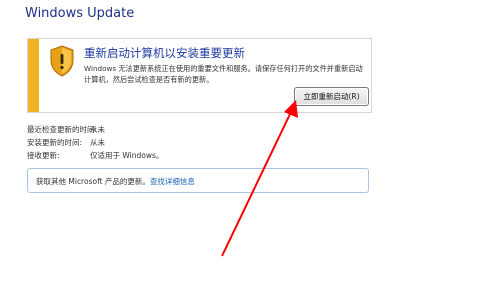 The width and height of the screenshot is (500, 284). What do you see at coordinates (172, 181) in the screenshot?
I see `find-details-link: 查找详细信息` at bounding box center [172, 181].